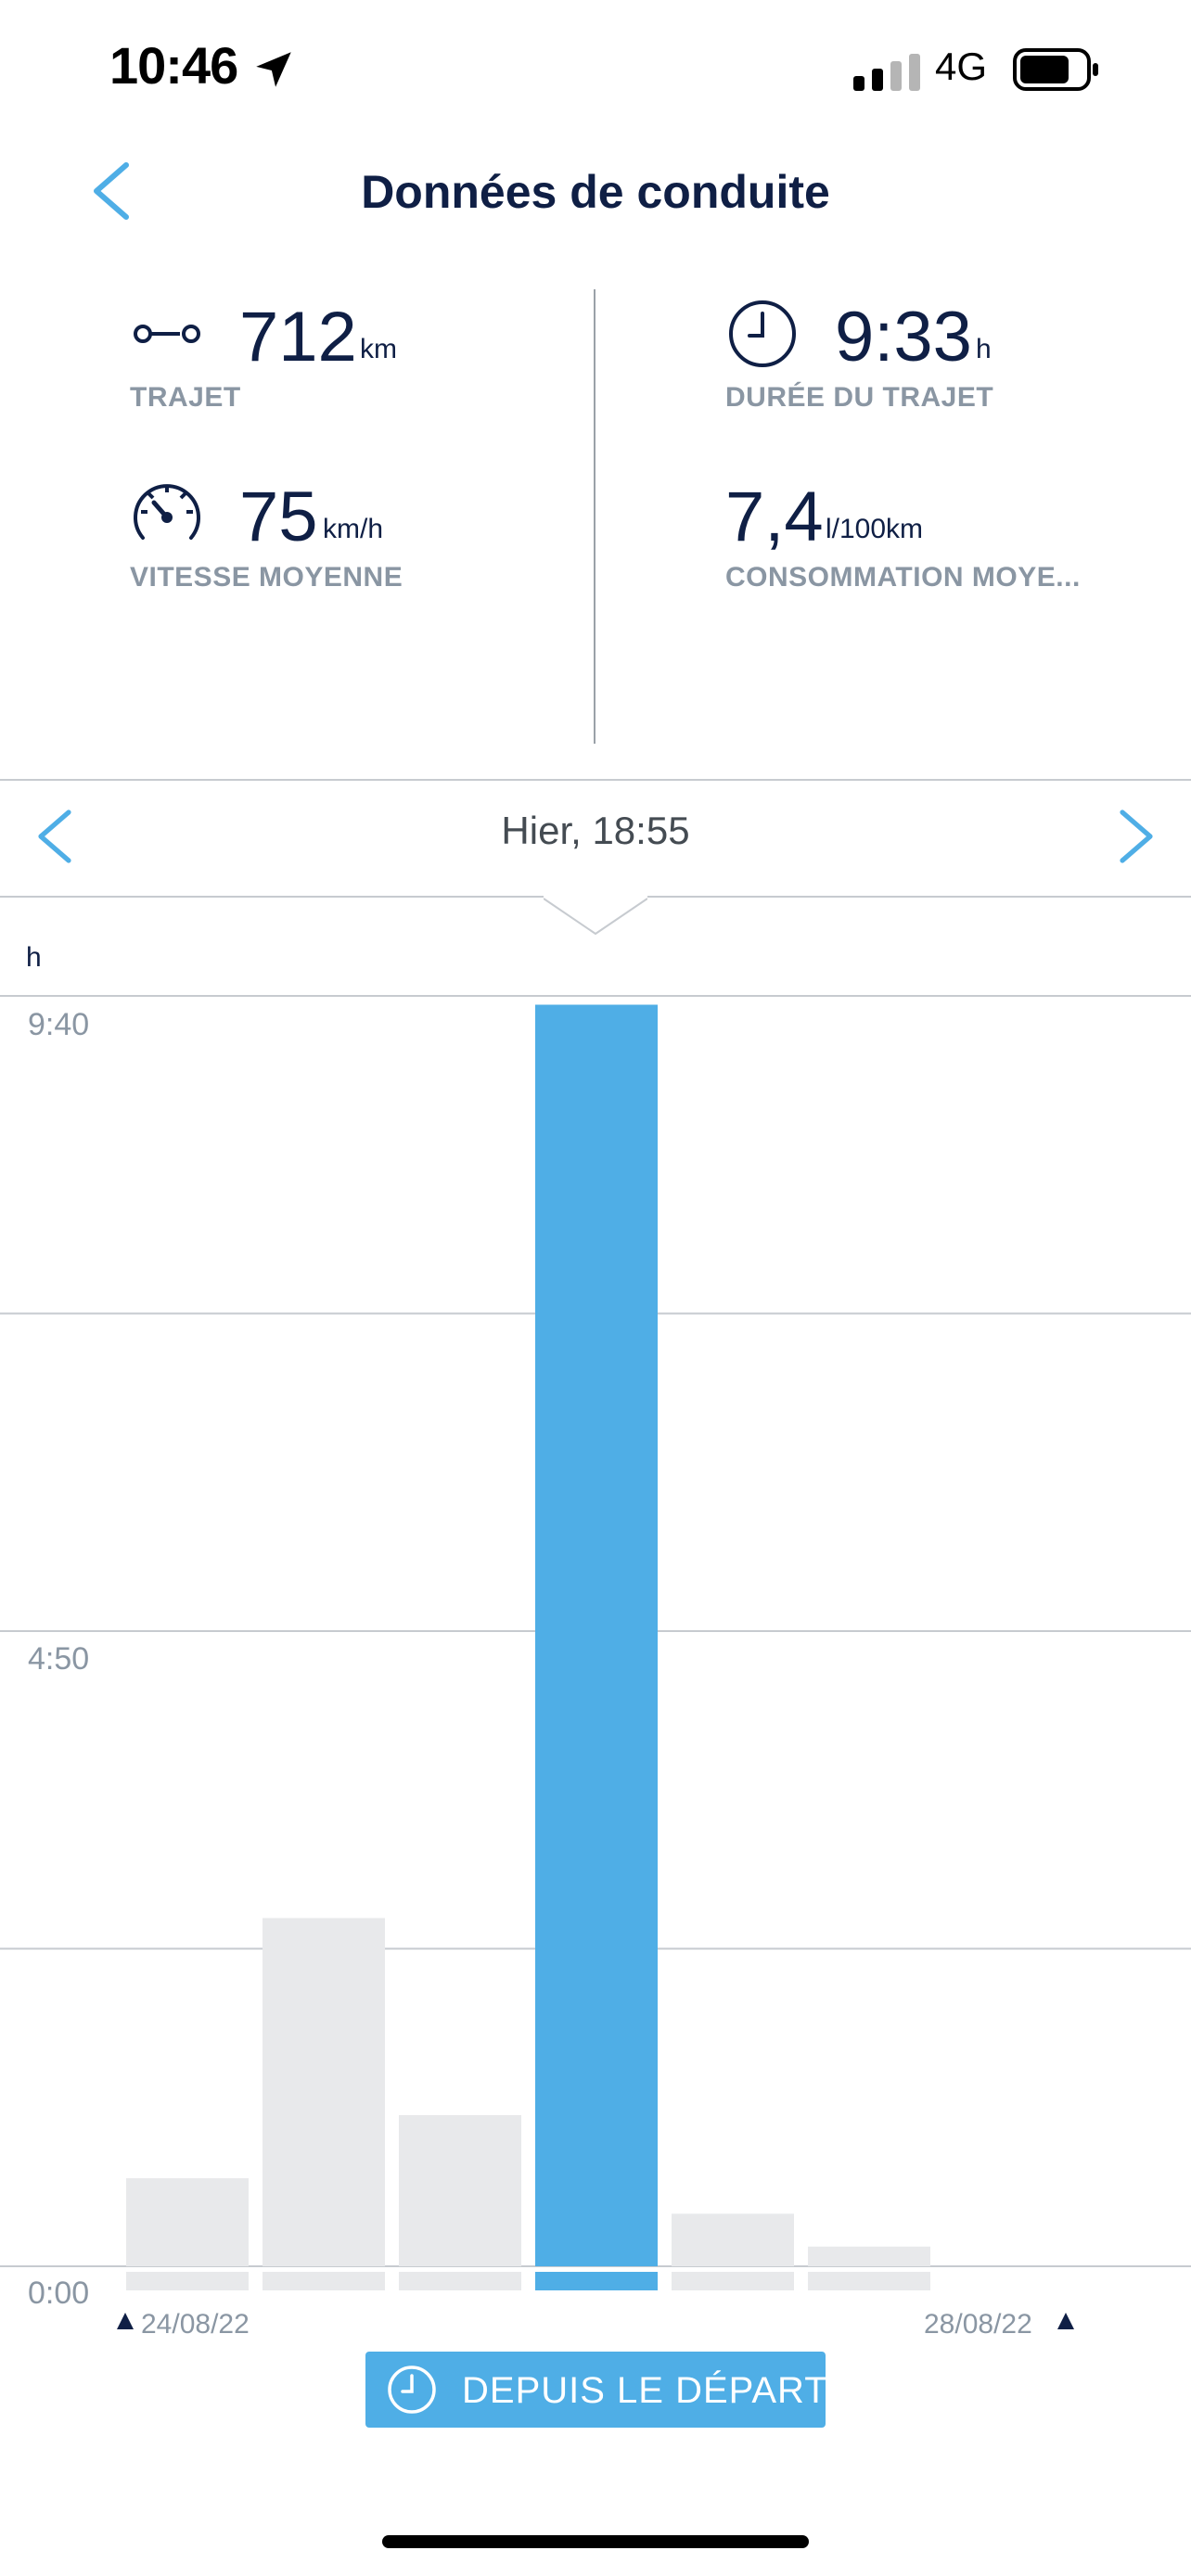 Image resolution: width=1191 pixels, height=2576 pixels. I want to click on speedometer-icon, so click(167, 512).